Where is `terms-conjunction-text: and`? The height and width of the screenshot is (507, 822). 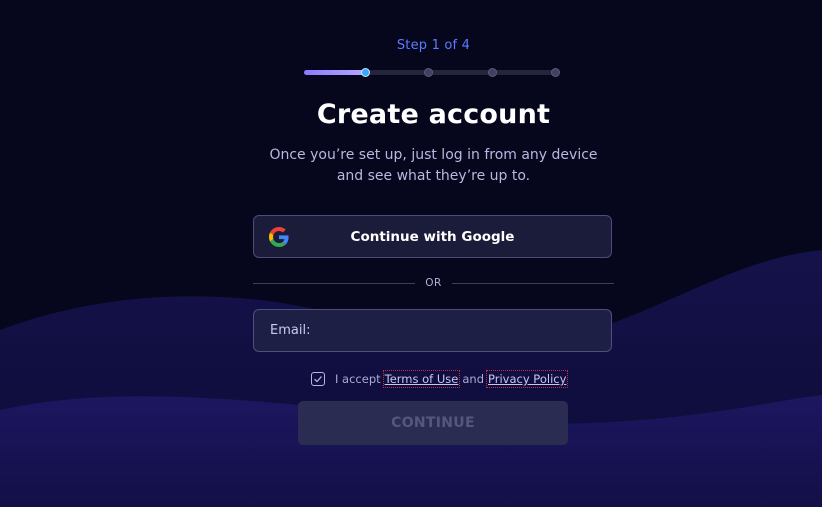 terms-conjunction-text: and is located at coordinates (473, 379).